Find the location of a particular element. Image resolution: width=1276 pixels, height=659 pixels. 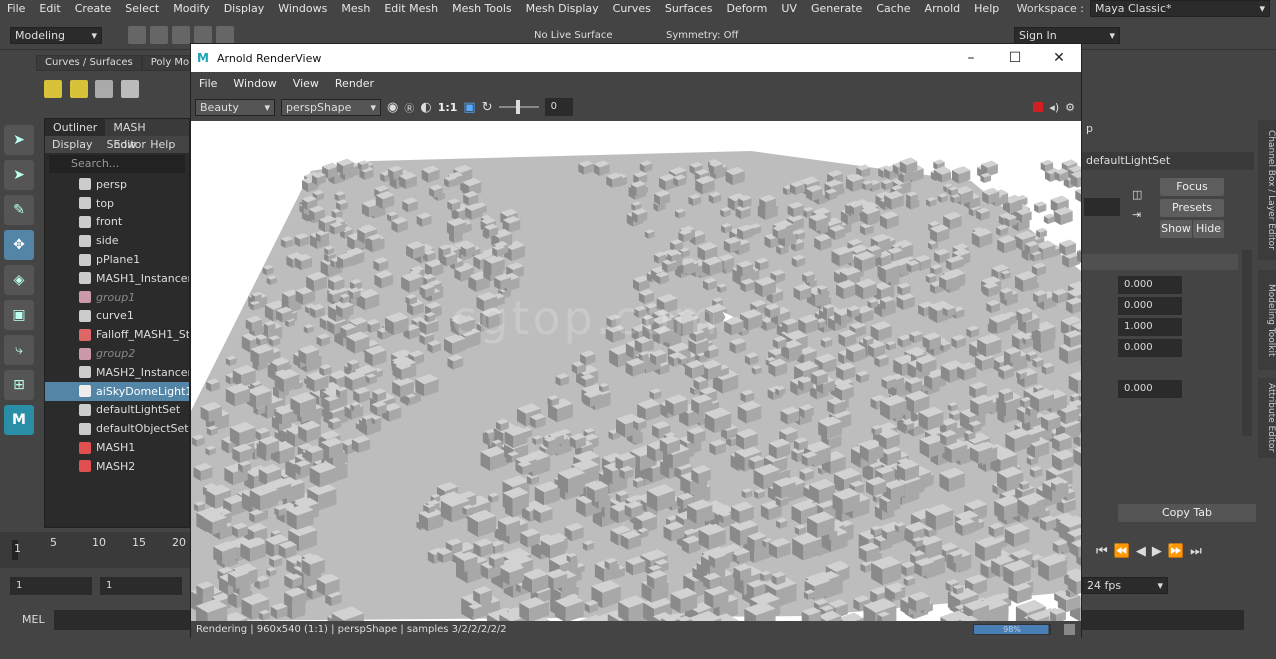

menu-uv: UV is located at coordinates (789, 8).